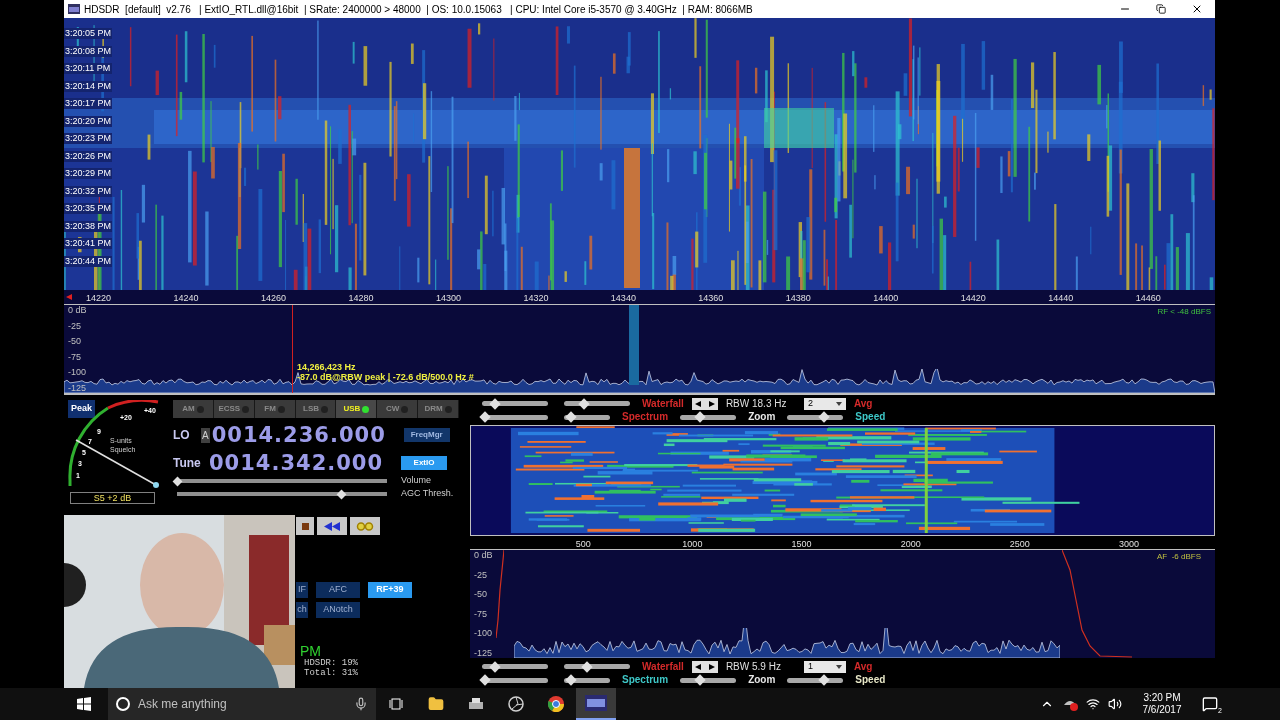 The width and height of the screenshot is (1280, 720). What do you see at coordinates (516, 704) in the screenshot?
I see `aperture-icon` at bounding box center [516, 704].